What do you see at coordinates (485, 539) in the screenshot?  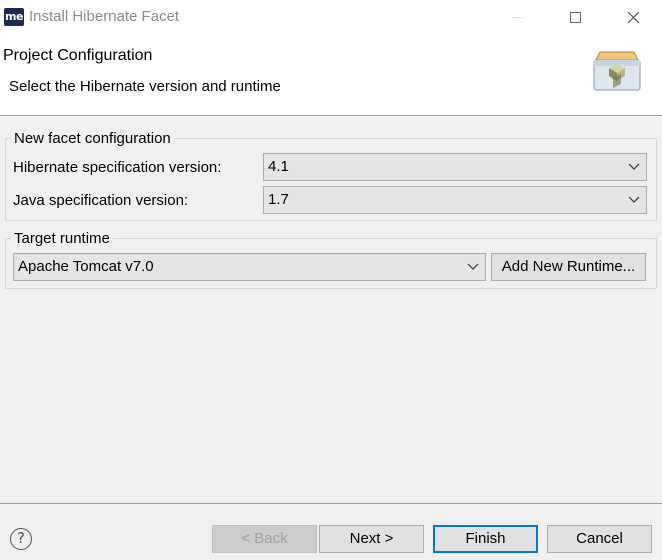 I see `finish-button: Finish` at bounding box center [485, 539].